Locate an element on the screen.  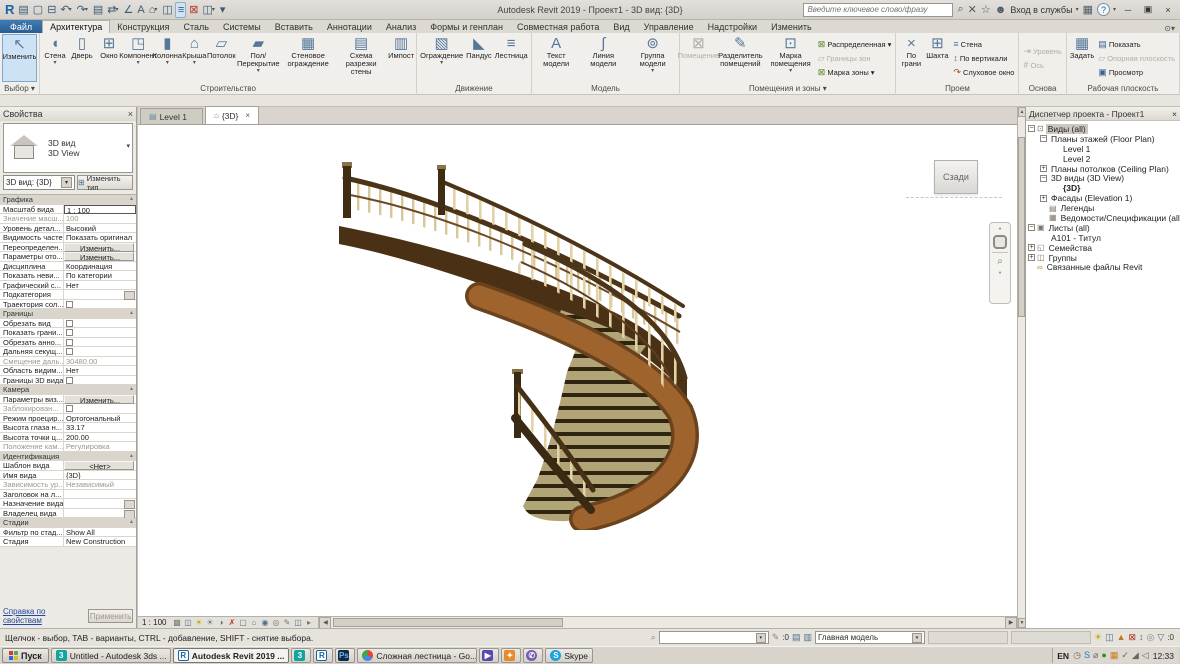
view-scale: 1 : 100 is located at coordinates (154, 622).